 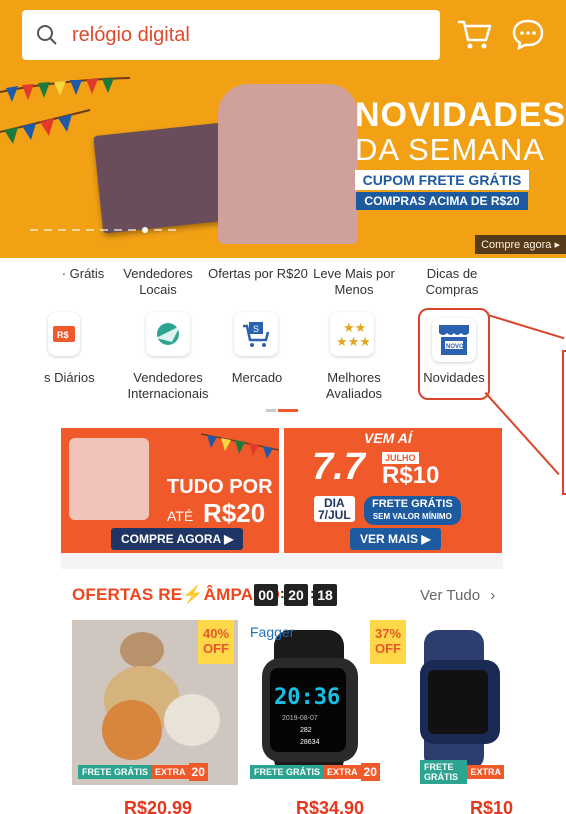 I want to click on dia-date: 7/JUL, so click(x=334, y=515).